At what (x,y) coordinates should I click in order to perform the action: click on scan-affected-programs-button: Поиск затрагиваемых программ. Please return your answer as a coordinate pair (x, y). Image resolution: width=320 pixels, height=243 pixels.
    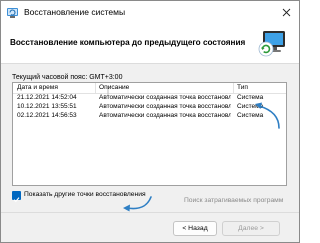
    Looking at the image, I should click on (233, 200).